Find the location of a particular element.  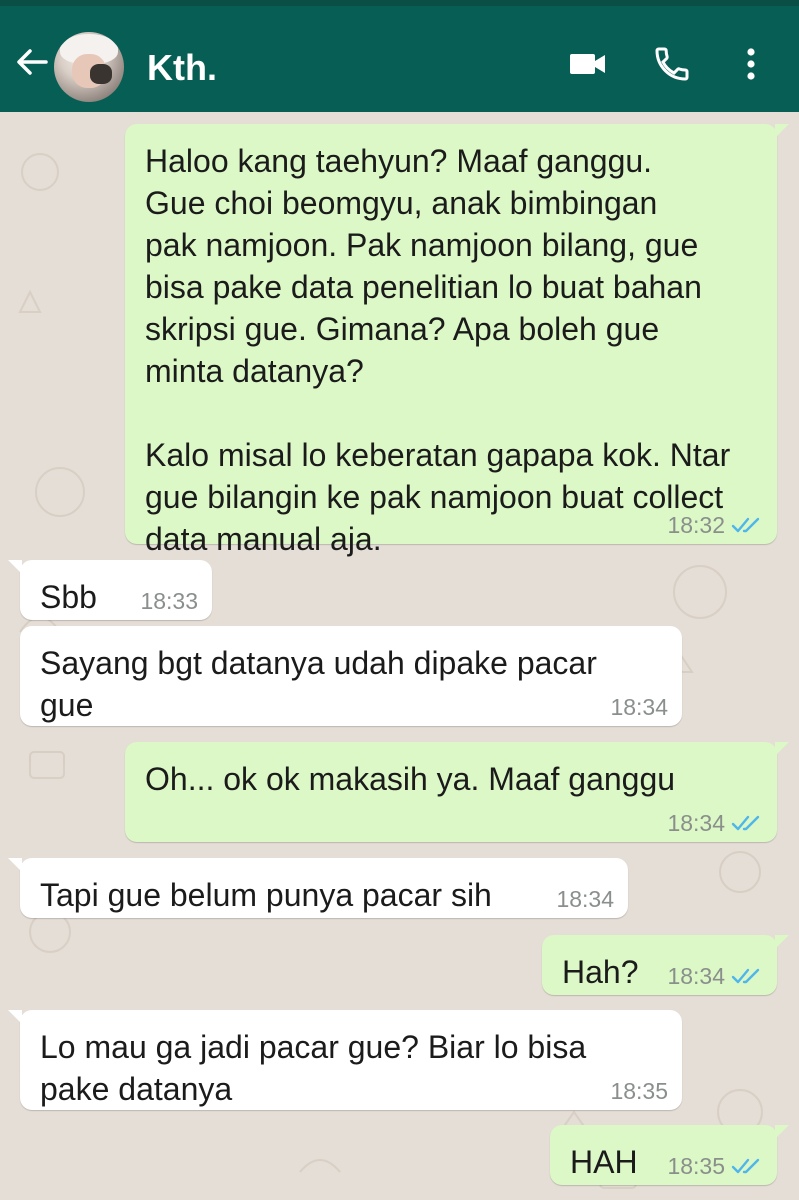

incoming-message: Tapi gue belum punya pacar sih 18:34 is located at coordinates (318, 888).